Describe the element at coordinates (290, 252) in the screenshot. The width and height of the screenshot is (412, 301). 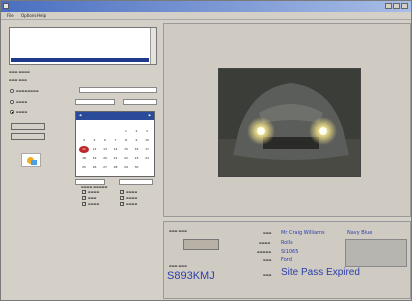
I see `company-value: SI1065` at that location.